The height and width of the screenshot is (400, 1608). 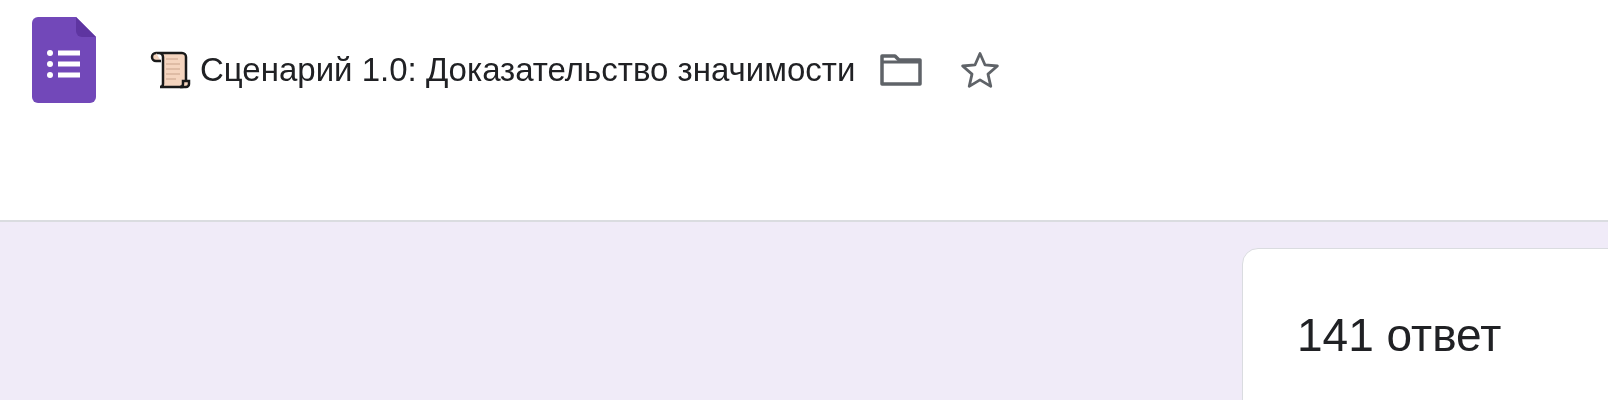 What do you see at coordinates (980, 69) in the screenshot?
I see `star-icon` at bounding box center [980, 69].